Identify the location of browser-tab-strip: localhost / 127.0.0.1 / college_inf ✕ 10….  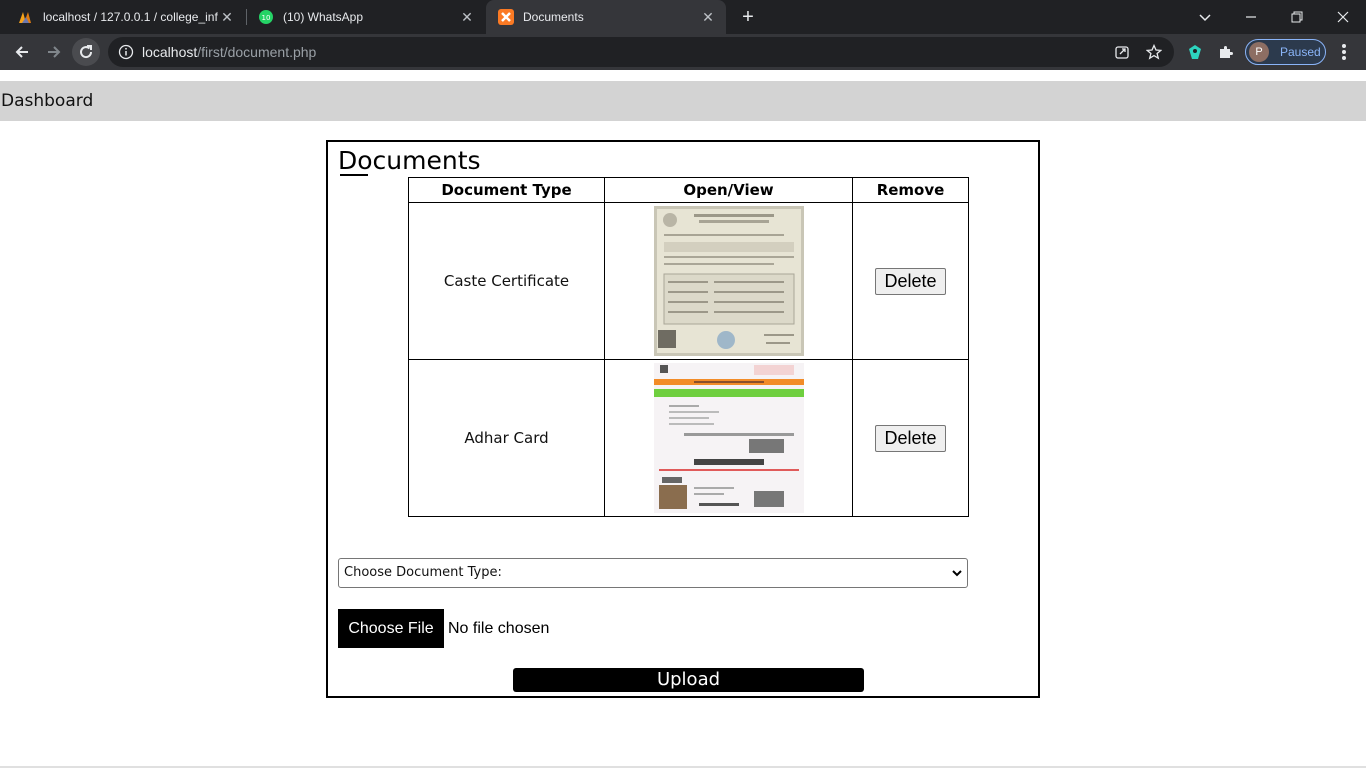
(683, 17).